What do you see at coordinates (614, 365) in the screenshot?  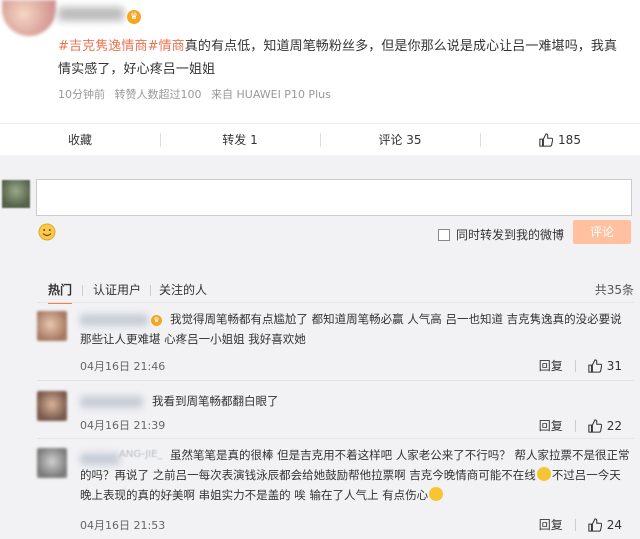 I see `comment-like-count: 31` at bounding box center [614, 365].